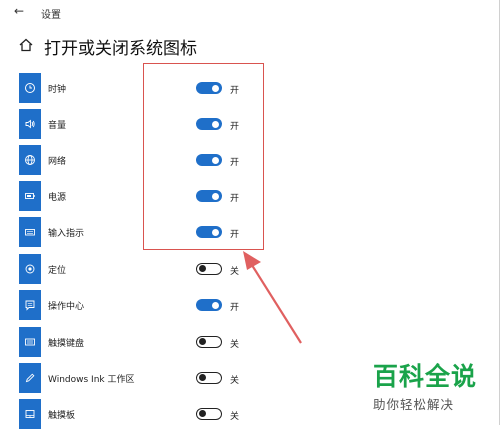 This screenshot has width=500, height=429. Describe the element at coordinates (57, 198) in the screenshot. I see `setting-label: 电源` at that location.